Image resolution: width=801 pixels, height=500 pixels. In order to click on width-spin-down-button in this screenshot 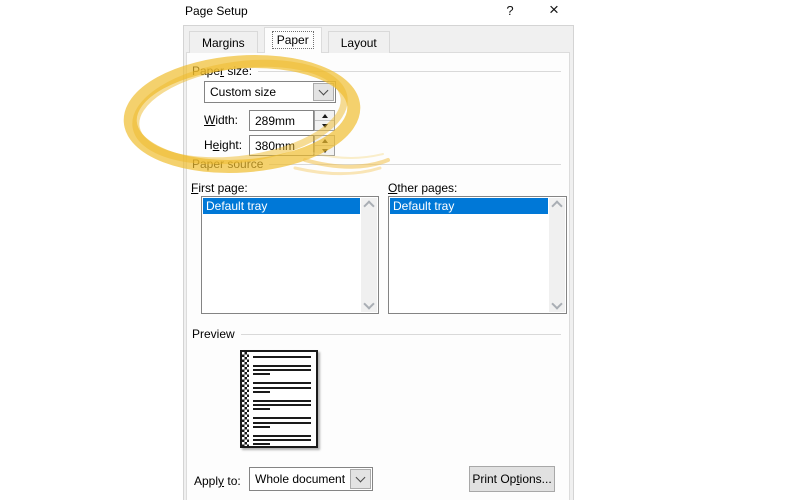, I will do `click(324, 125)`.